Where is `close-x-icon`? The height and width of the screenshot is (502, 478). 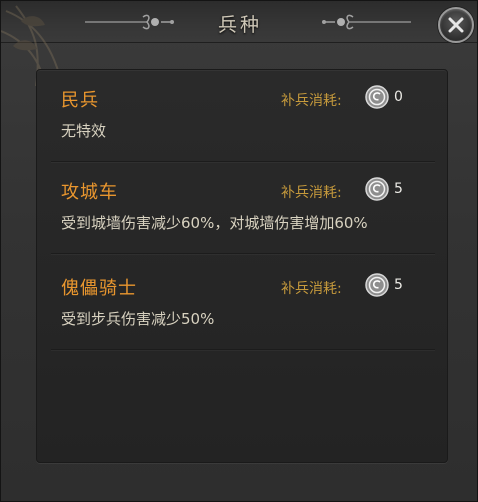 close-x-icon is located at coordinates (456, 25).